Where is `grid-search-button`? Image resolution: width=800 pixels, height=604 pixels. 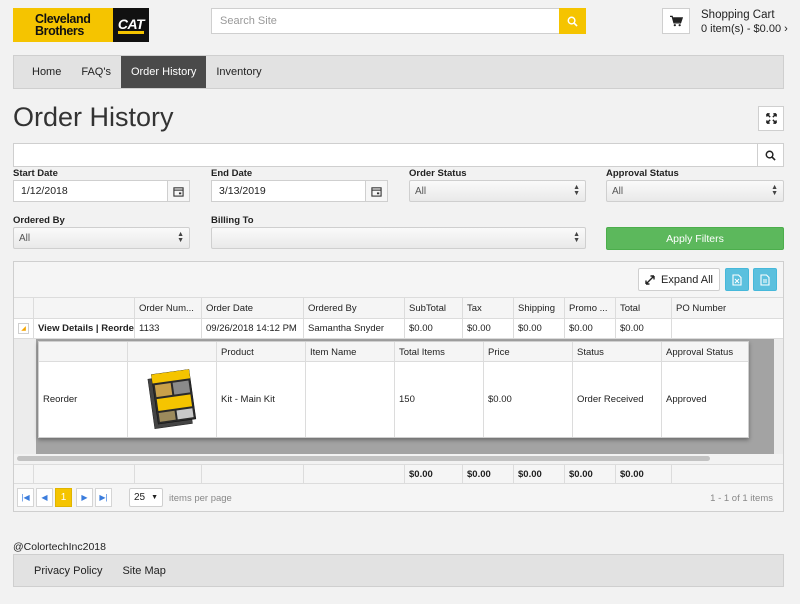
grid-search-button is located at coordinates (770, 155).